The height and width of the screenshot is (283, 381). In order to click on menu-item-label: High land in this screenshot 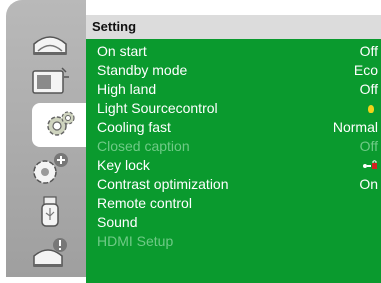, I will do `click(127, 89)`.